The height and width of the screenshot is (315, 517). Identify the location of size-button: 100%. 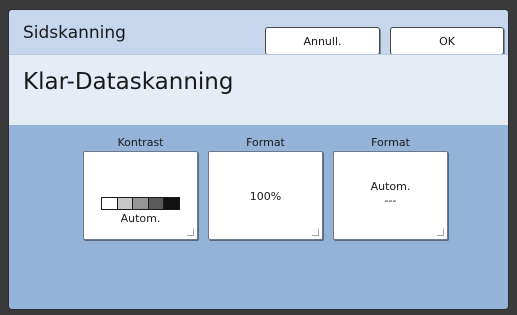
(265, 195).